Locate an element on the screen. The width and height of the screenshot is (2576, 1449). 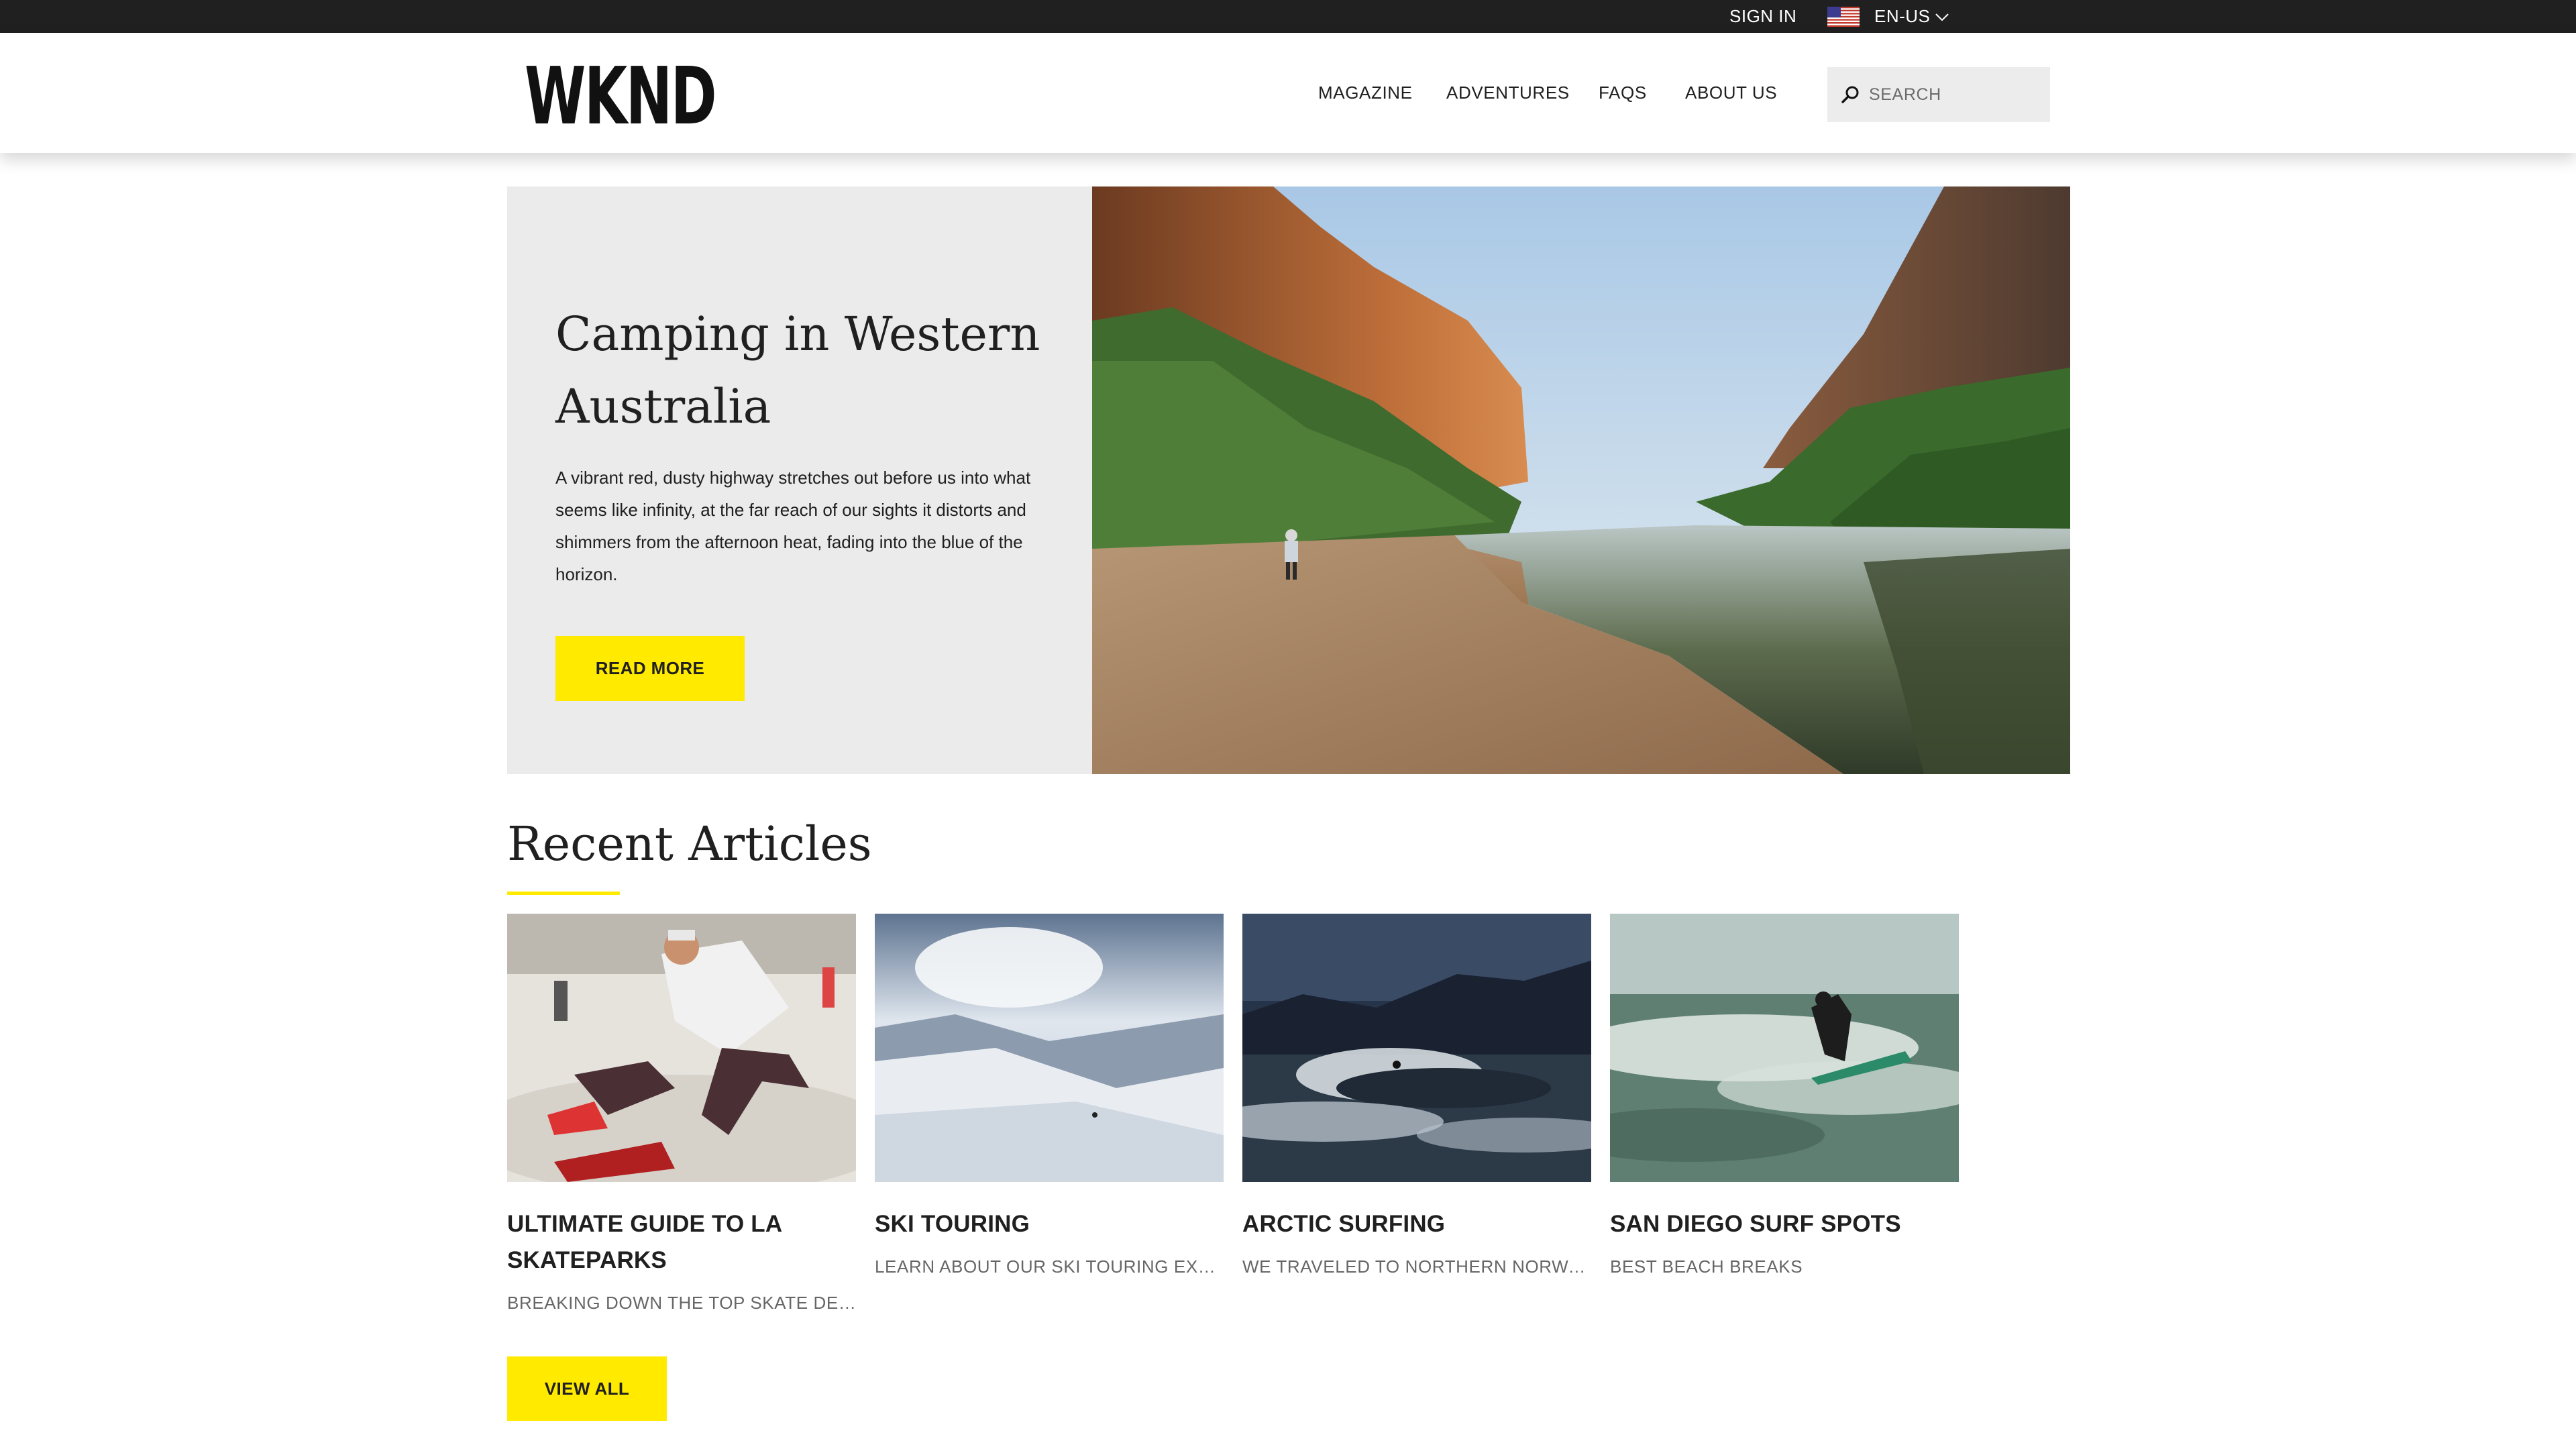
article-title: ULTIMATE GUIDE TO LA SKATEPARKS is located at coordinates (681, 1242).